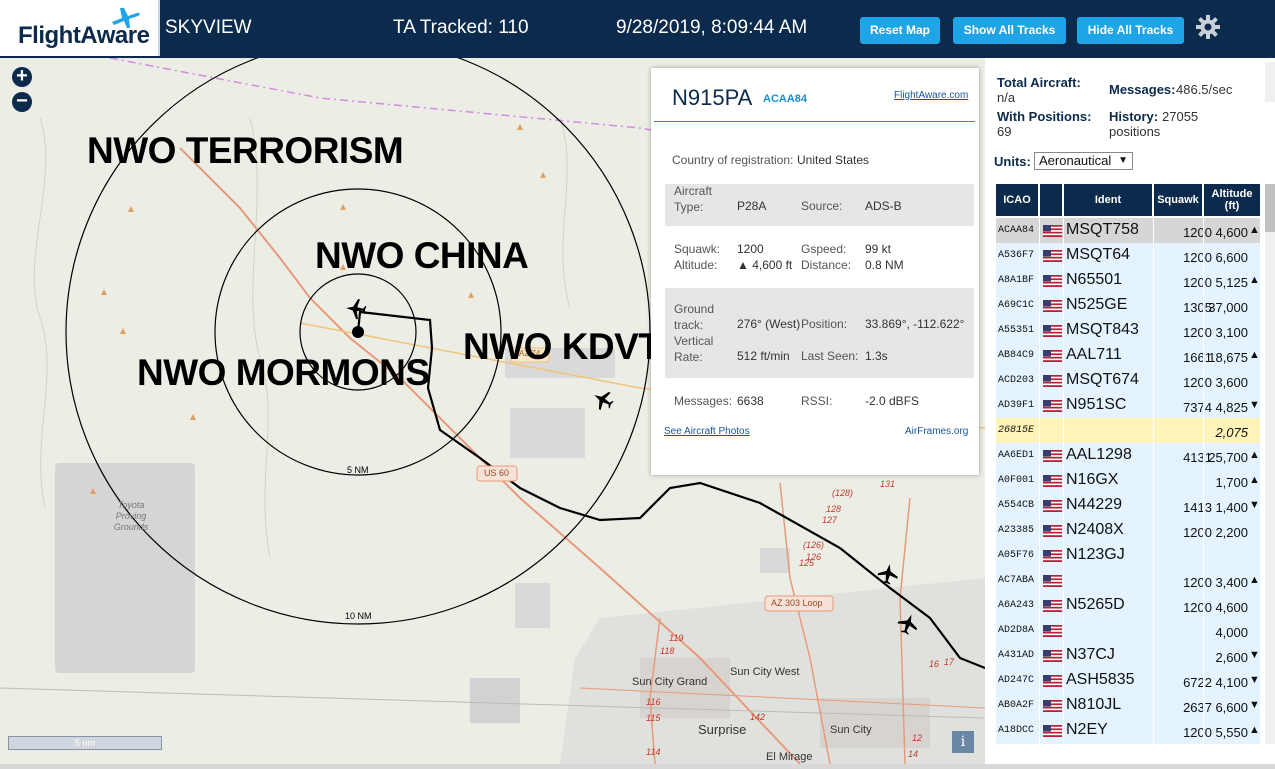 The height and width of the screenshot is (769, 1275). Describe the element at coordinates (694, 317) in the screenshot. I see `track-label: Ground track:` at that location.